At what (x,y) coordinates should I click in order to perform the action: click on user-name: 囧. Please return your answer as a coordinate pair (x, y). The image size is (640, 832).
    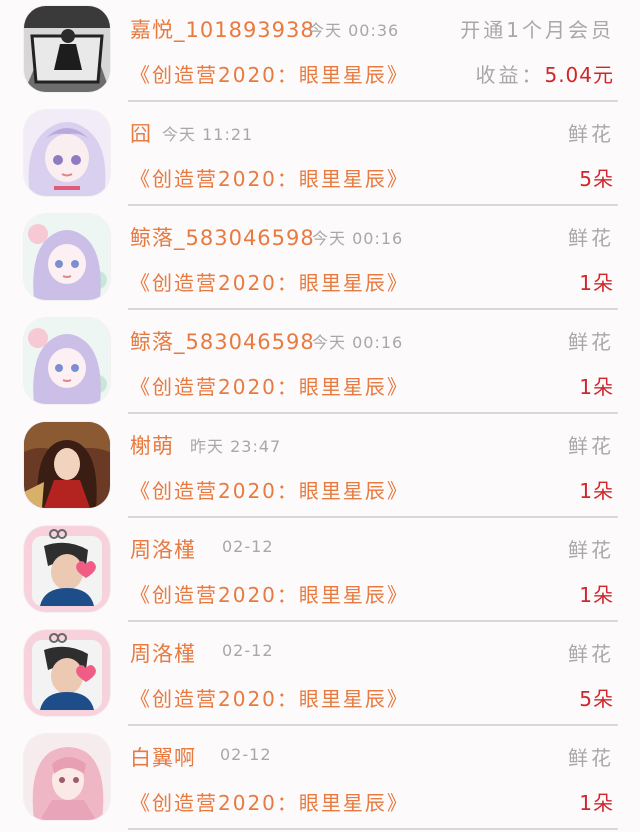
    Looking at the image, I should click on (141, 133).